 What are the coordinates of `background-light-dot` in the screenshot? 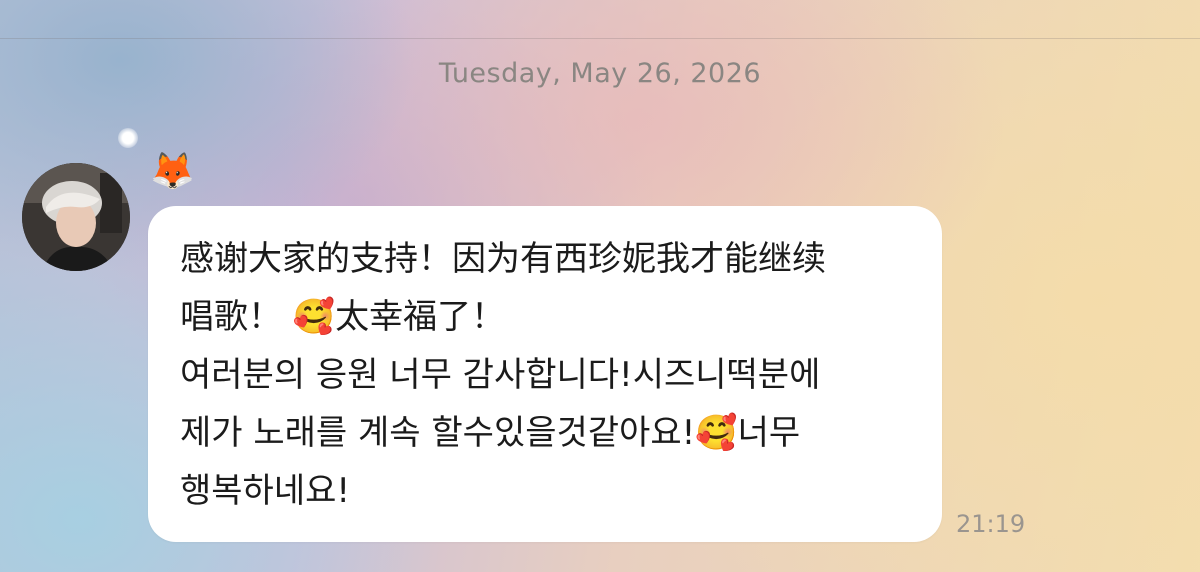 It's located at (128, 138).